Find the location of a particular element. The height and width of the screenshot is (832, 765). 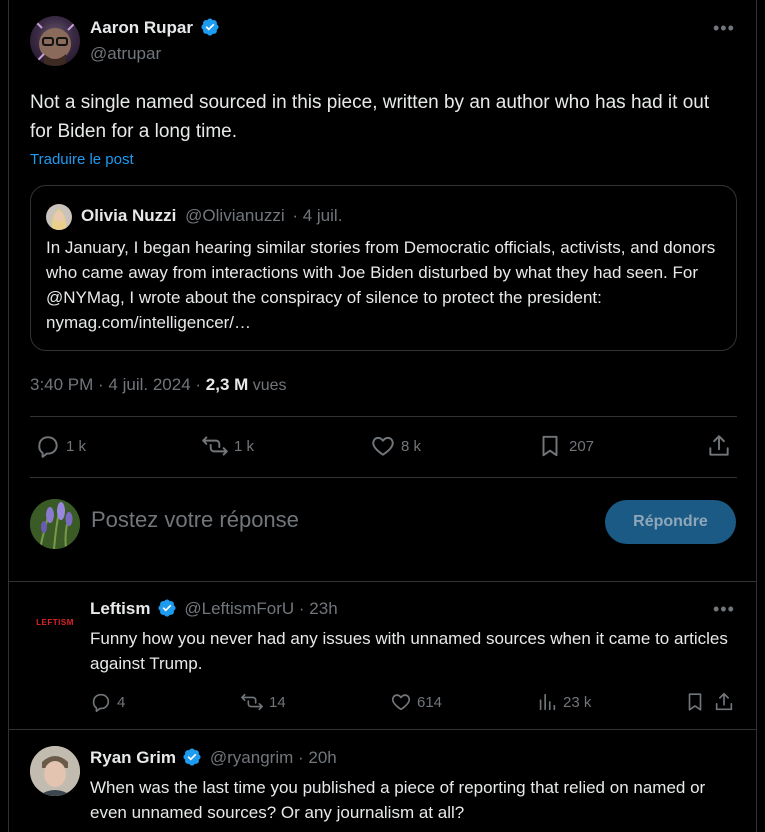

quoted-author-row: Olivia Nuzzi @Olivianuzzi · 4 juil. is located at coordinates (211, 216).